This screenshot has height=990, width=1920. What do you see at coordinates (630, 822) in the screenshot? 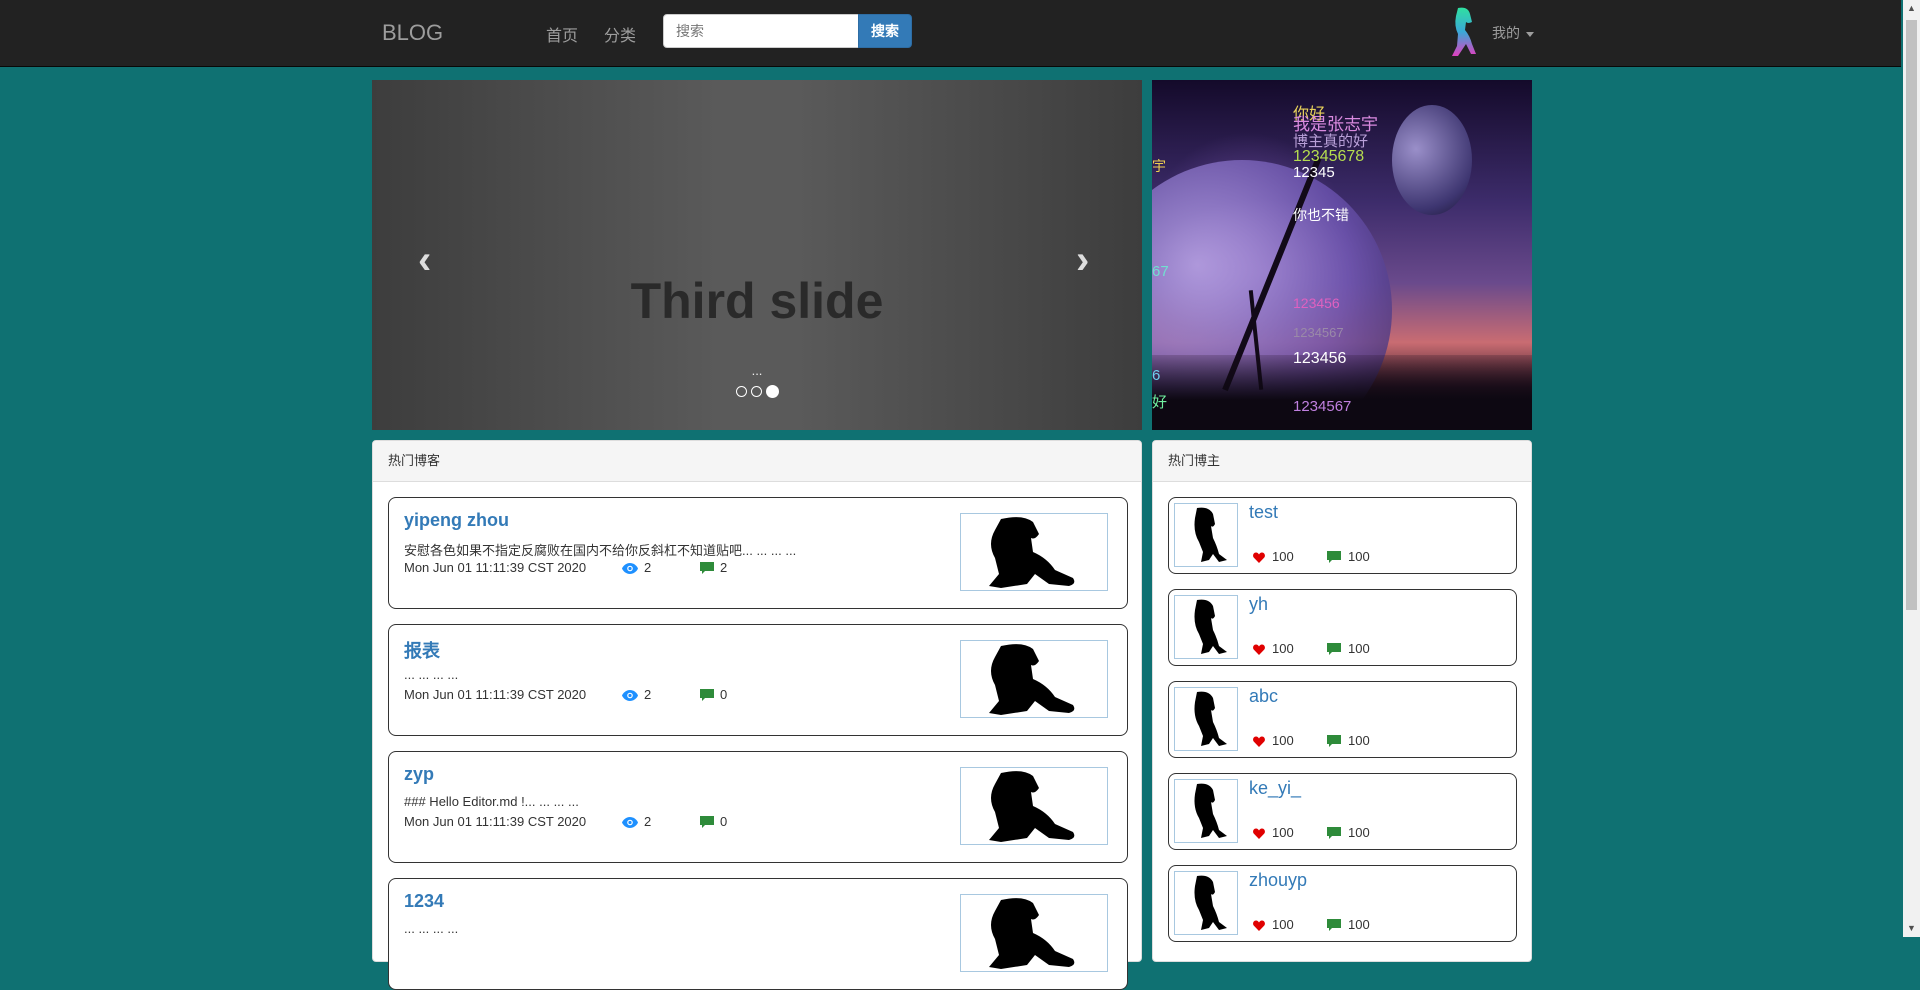
I see `eye-icon` at bounding box center [630, 822].